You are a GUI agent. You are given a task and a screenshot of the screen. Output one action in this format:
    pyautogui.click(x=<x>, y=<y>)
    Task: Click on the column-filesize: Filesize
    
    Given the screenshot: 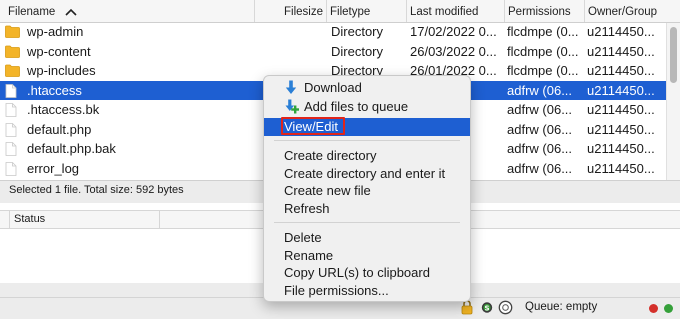 What is the action you would take?
    pyautogui.click(x=290, y=11)
    